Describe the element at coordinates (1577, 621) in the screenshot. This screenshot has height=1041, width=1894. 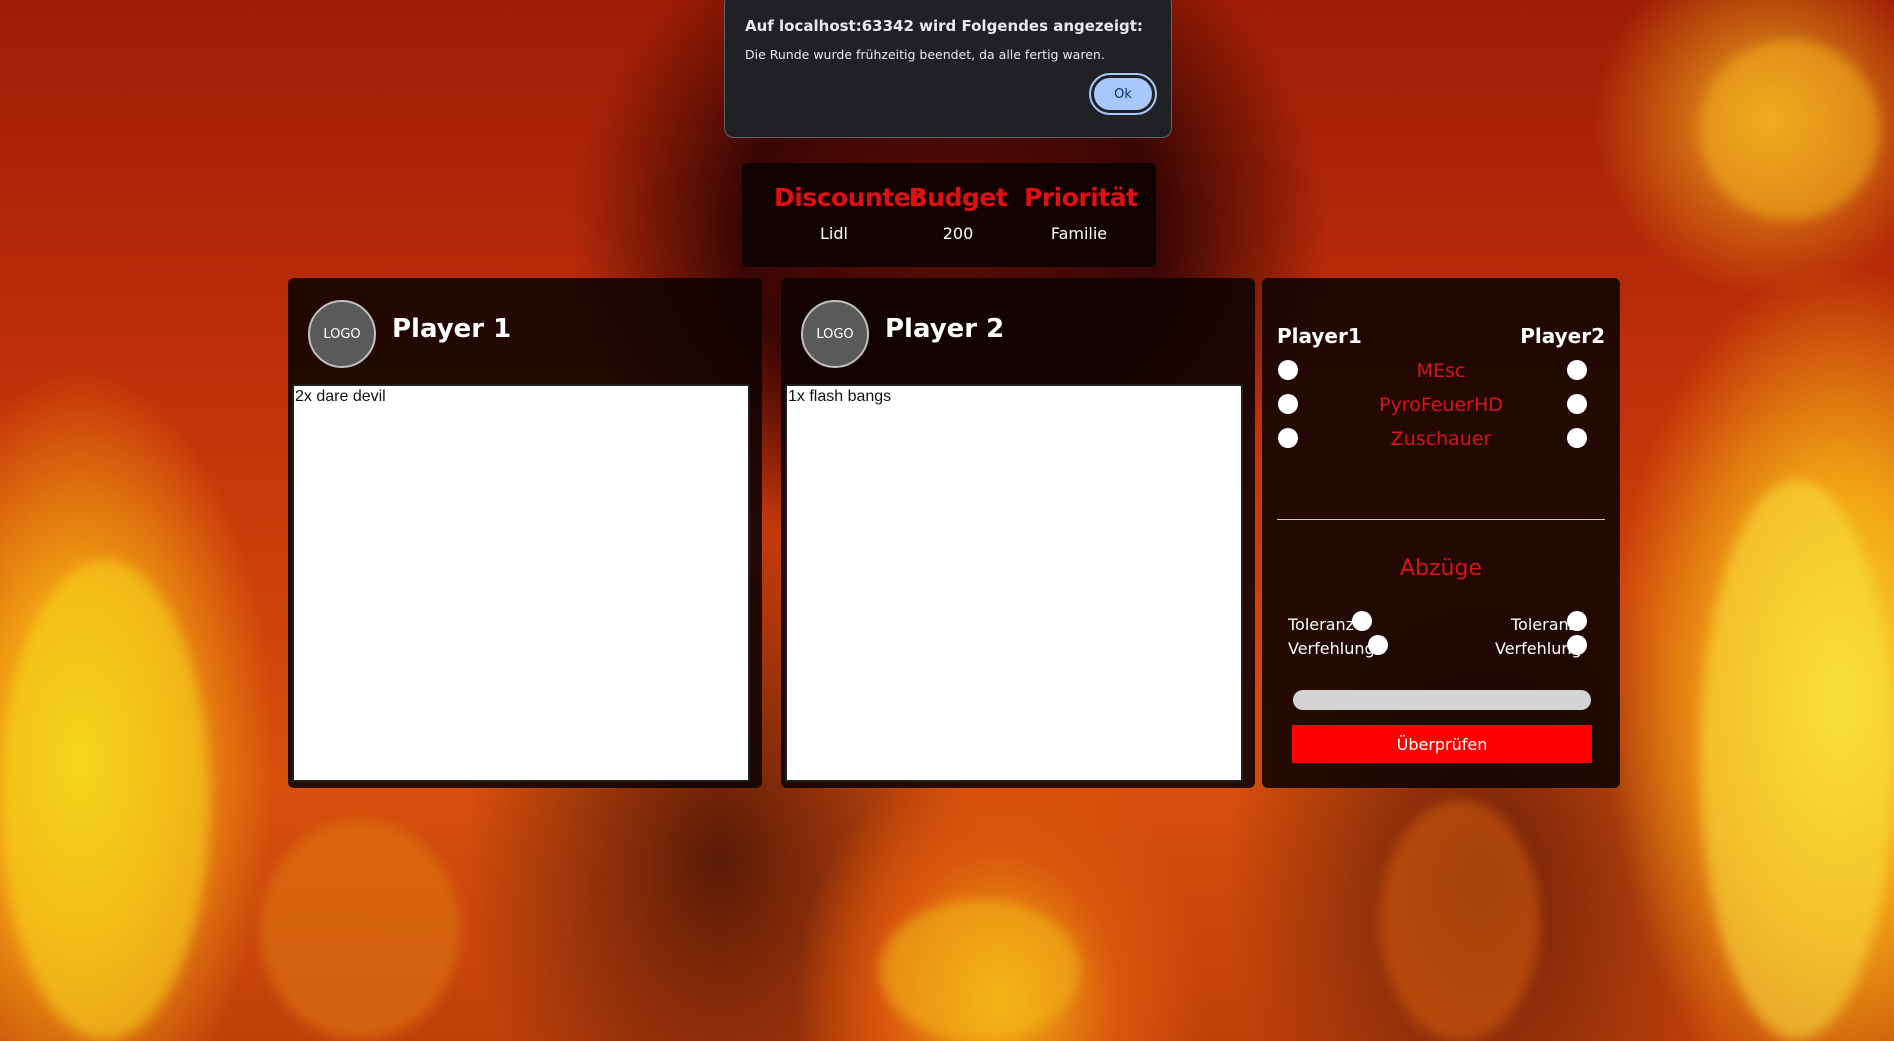
I see `p2-tolerance-radio` at that location.